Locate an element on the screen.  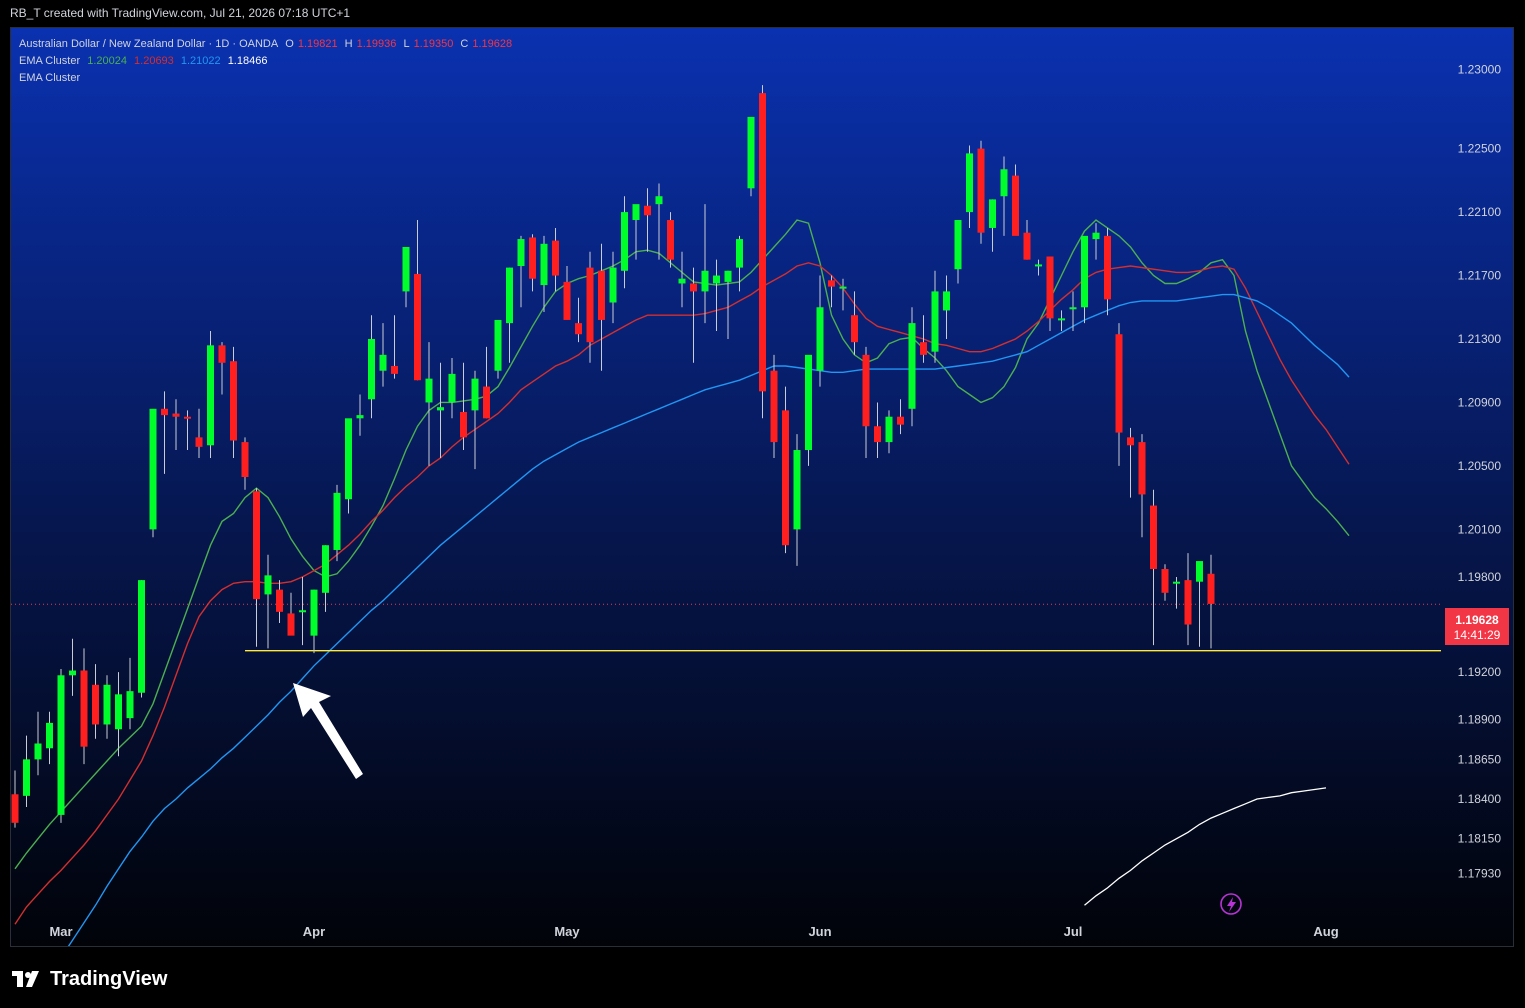
time-tick-label: May is located at coordinates (567, 931).